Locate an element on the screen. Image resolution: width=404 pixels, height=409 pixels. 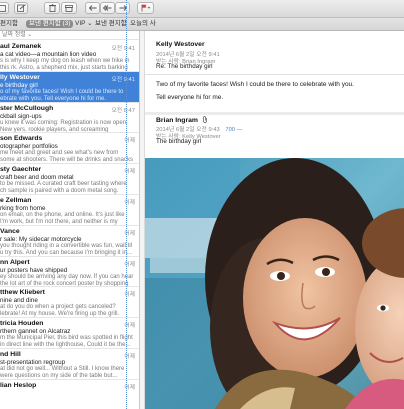
compose-icon is located at coordinates (3, 8).